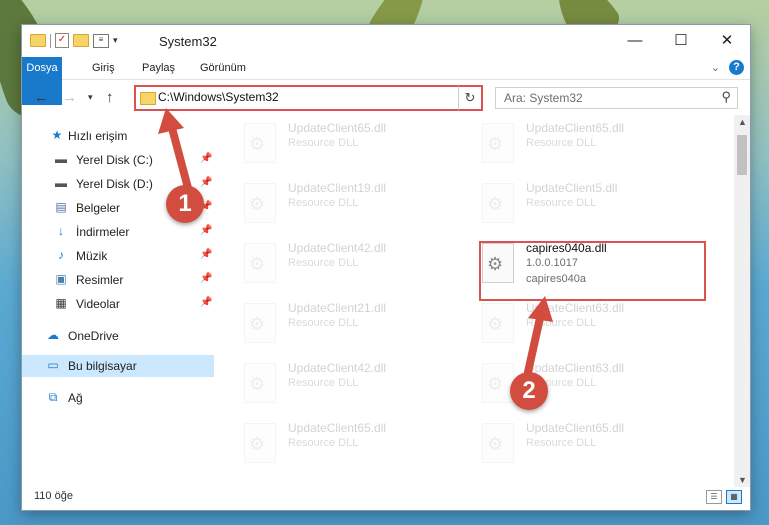 Image resolution: width=769 pixels, height=525 pixels. Describe the element at coordinates (114, 160) in the screenshot. I see `sidebar-item-label: Yerel Disk (C:)` at that location.